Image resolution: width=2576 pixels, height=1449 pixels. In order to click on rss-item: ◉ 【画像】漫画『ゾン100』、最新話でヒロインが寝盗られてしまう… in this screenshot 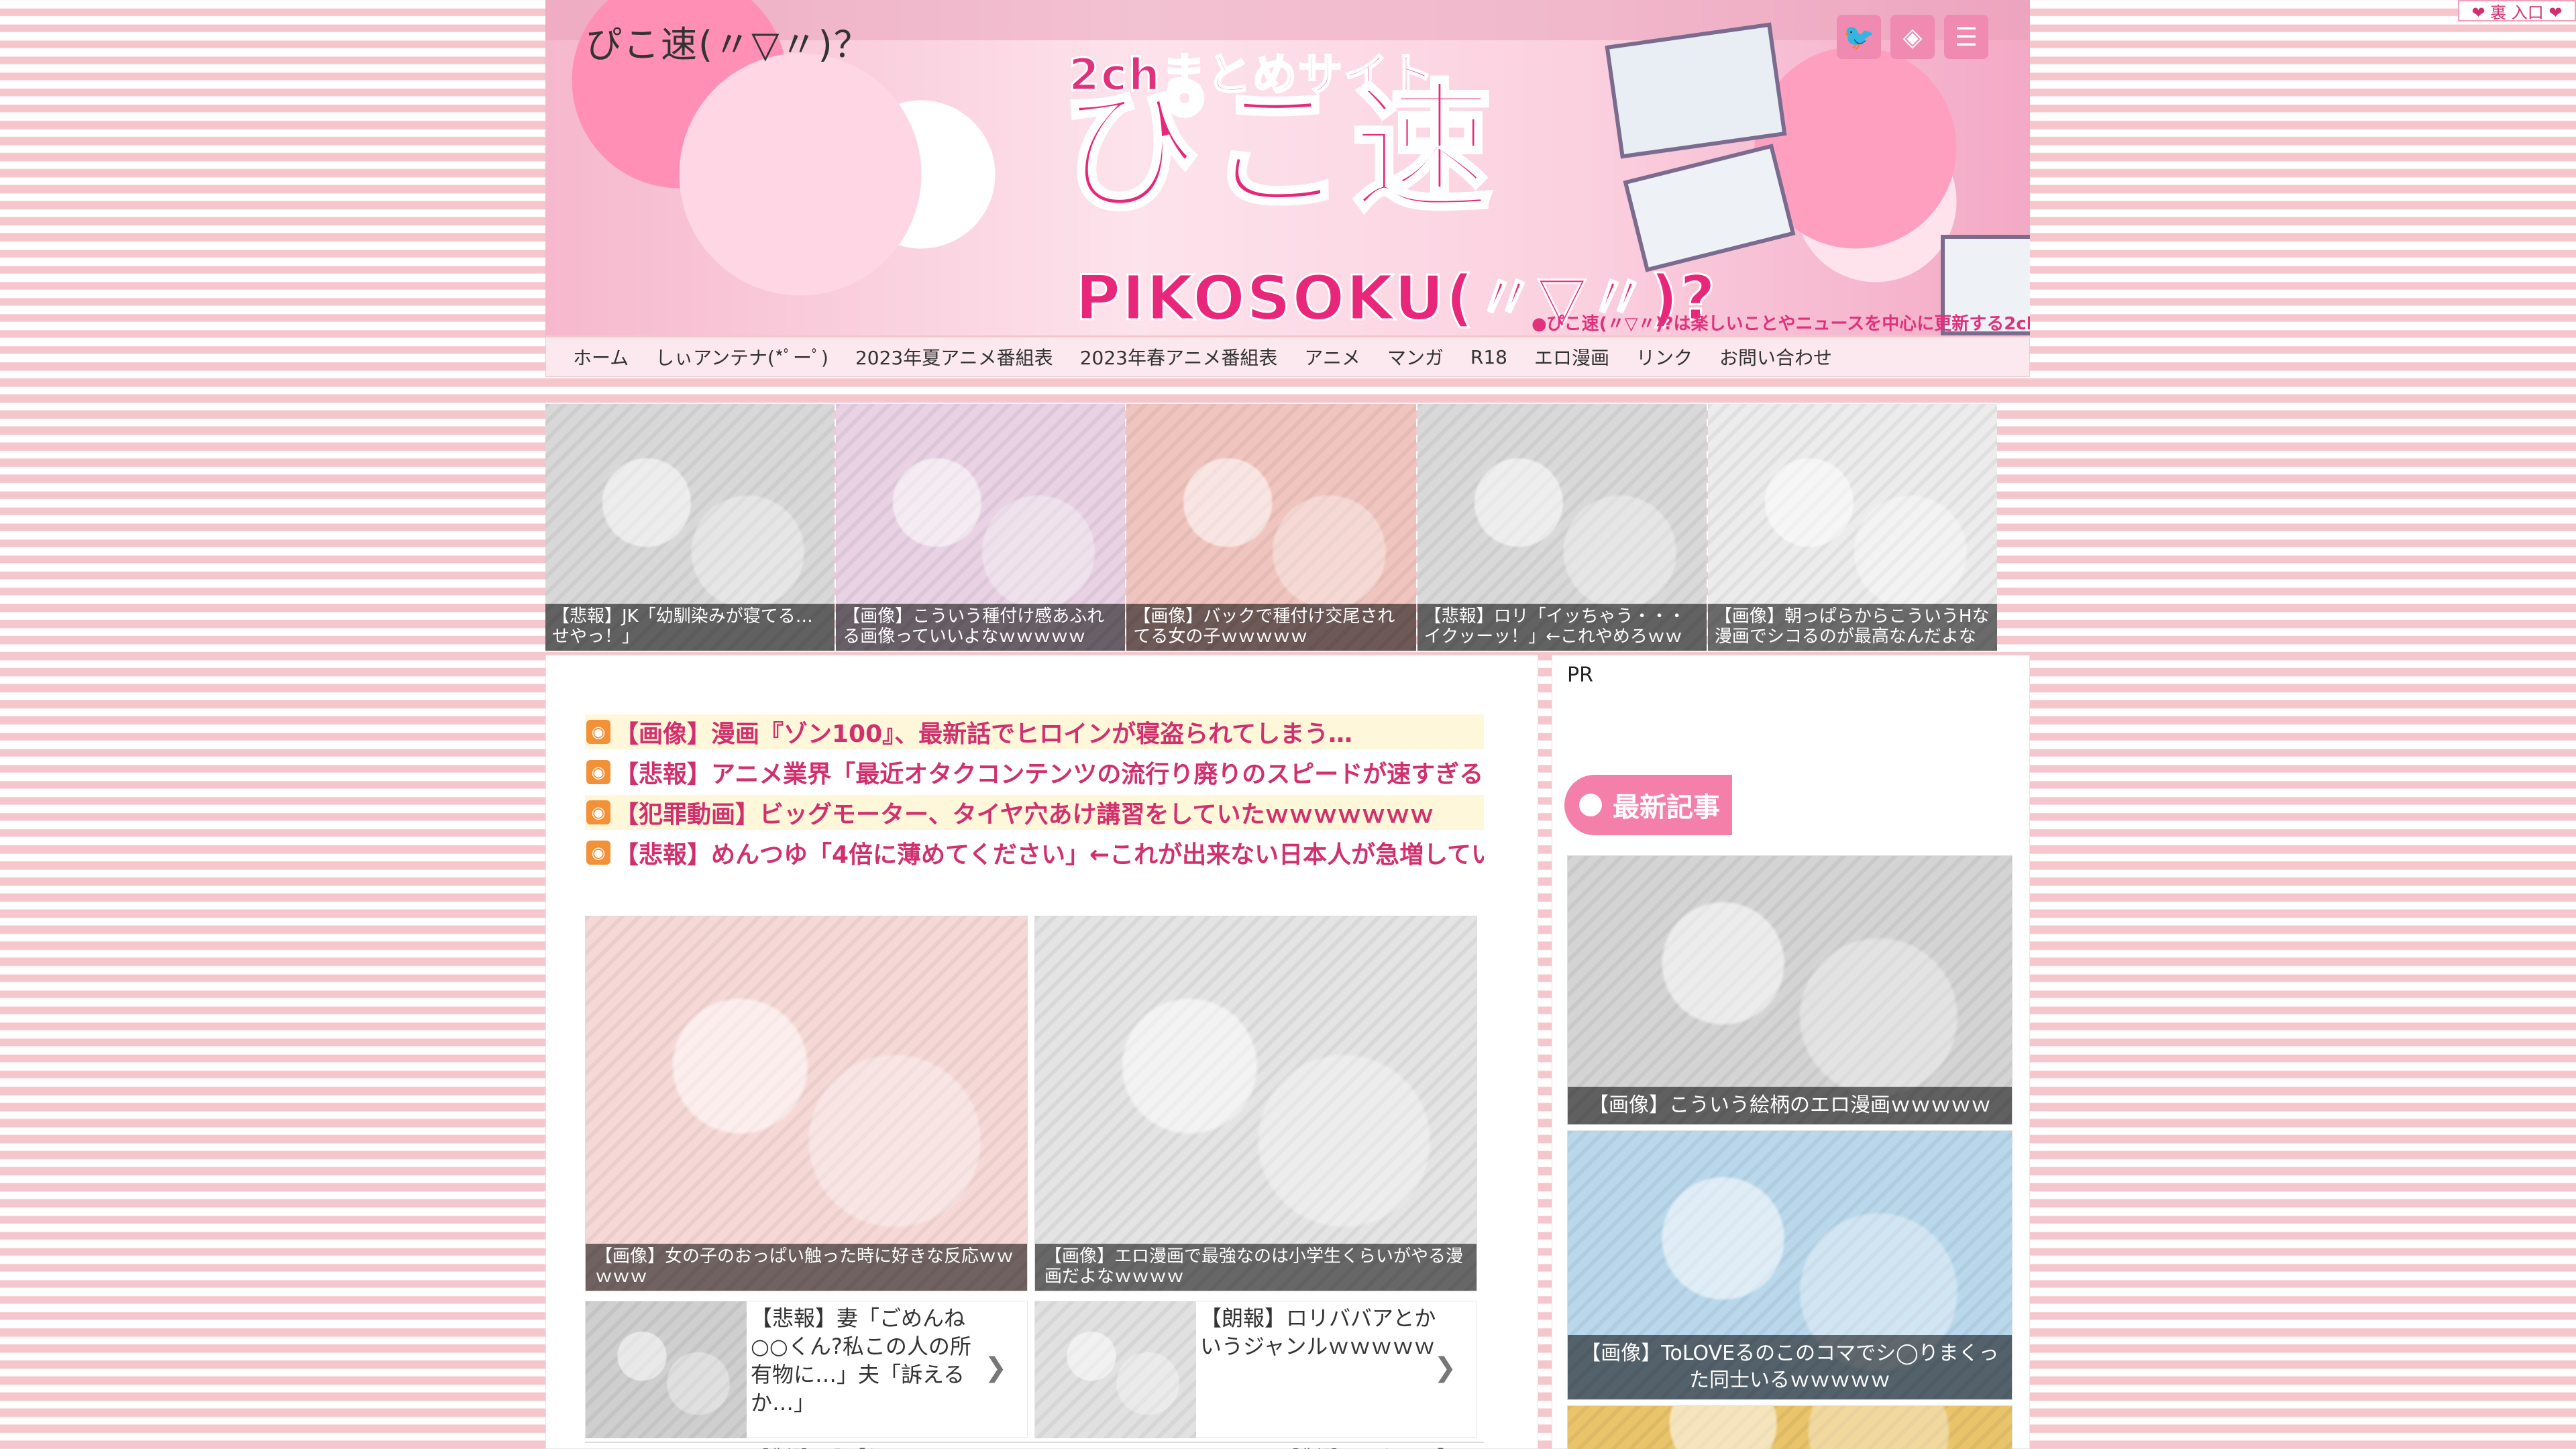, I will do `click(1034, 731)`.